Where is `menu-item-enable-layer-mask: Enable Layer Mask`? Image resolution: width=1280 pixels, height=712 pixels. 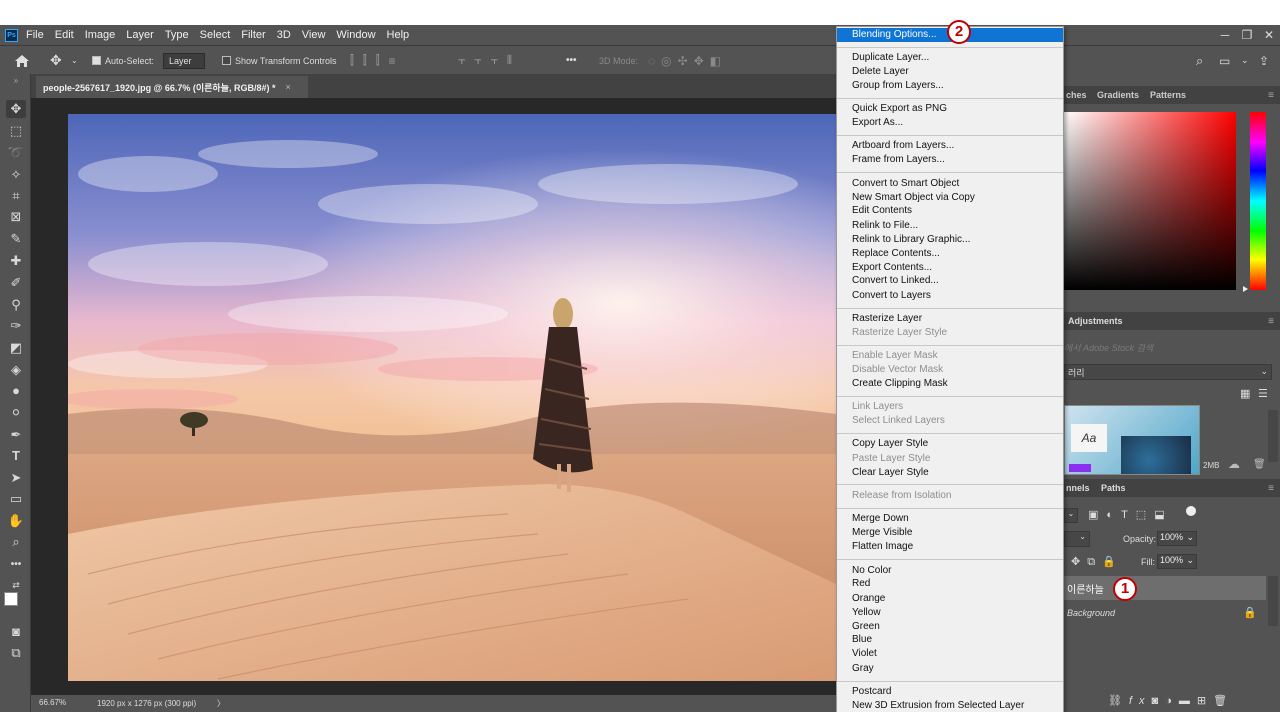 menu-item-enable-layer-mask: Enable Layer Mask is located at coordinates (950, 356).